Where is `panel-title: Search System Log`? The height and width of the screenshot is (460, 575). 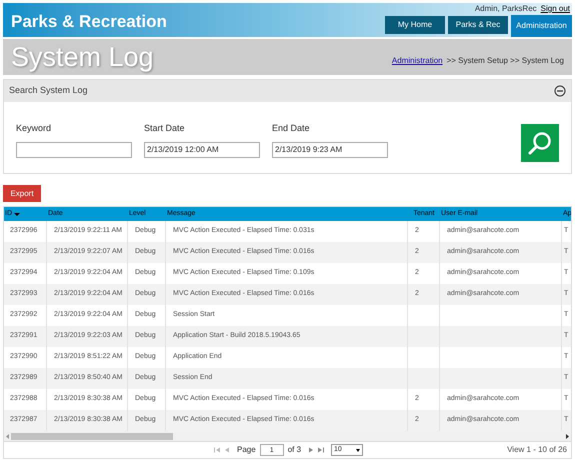 panel-title: Search System Log is located at coordinates (48, 91).